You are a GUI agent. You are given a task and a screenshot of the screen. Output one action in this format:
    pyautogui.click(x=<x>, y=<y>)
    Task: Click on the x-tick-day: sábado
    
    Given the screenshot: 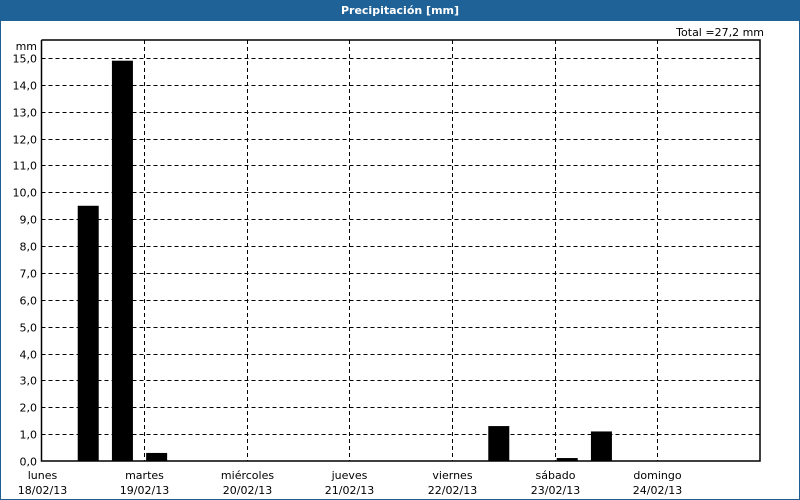 What is the action you would take?
    pyautogui.click(x=556, y=475)
    